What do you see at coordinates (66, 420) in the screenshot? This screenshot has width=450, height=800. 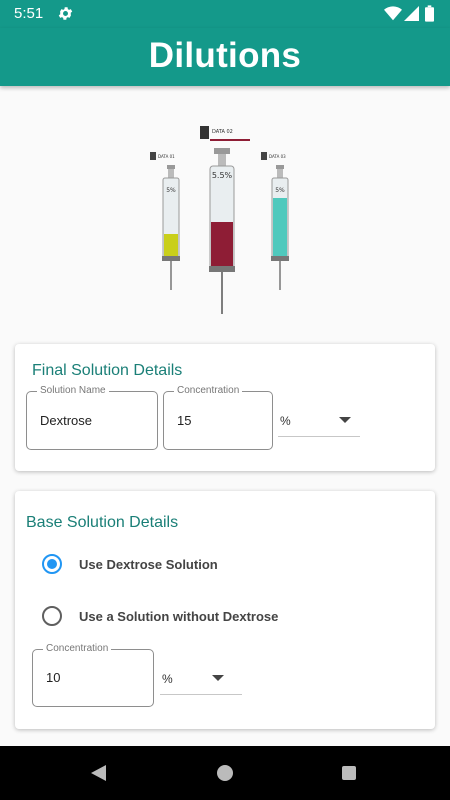 I see `solution-name-value: Dextrose` at bounding box center [66, 420].